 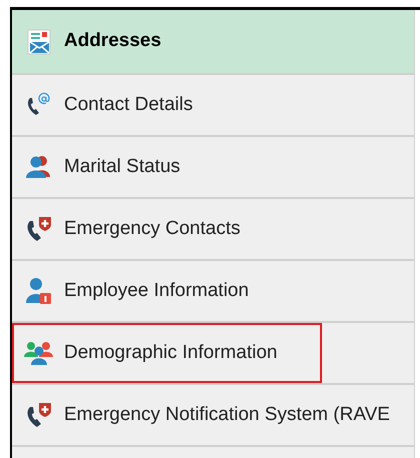 I want to click on people-icon, so click(x=39, y=167).